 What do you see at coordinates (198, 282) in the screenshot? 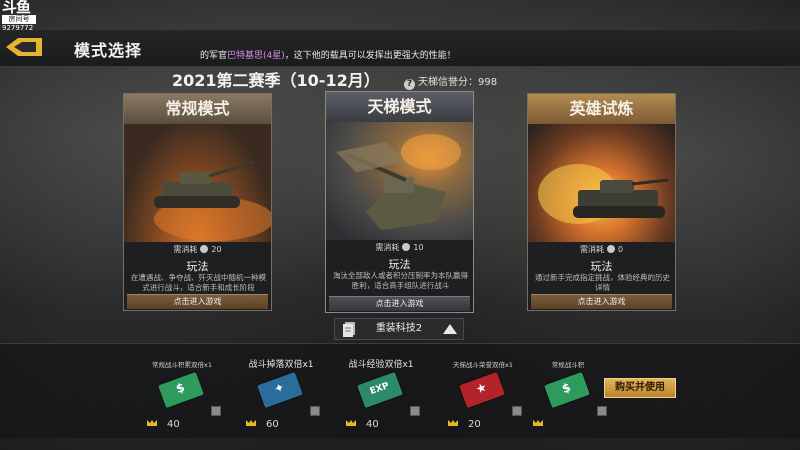
I see `mode-description: 在遭遇战、争夺战、歼灭战中随机一种模式进行战斗，适合新手和成长阶段` at bounding box center [198, 282].